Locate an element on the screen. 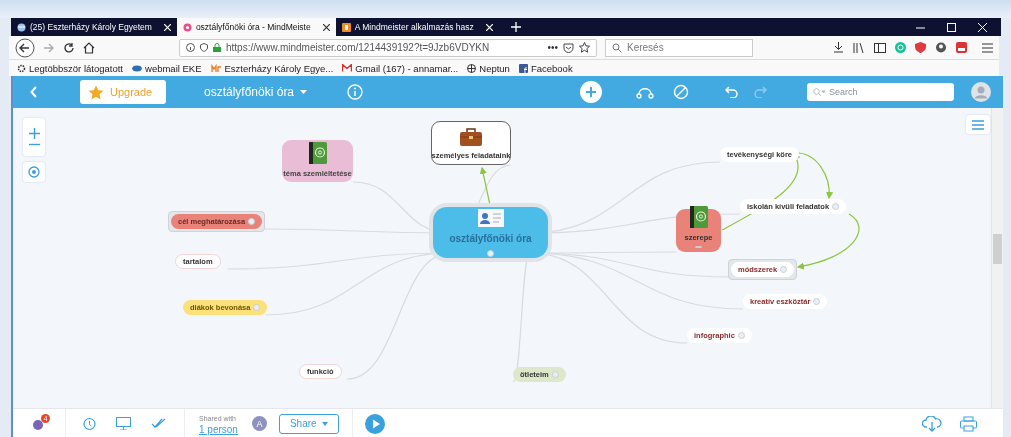 The image size is (1011, 437). printer-icon is located at coordinates (968, 423).